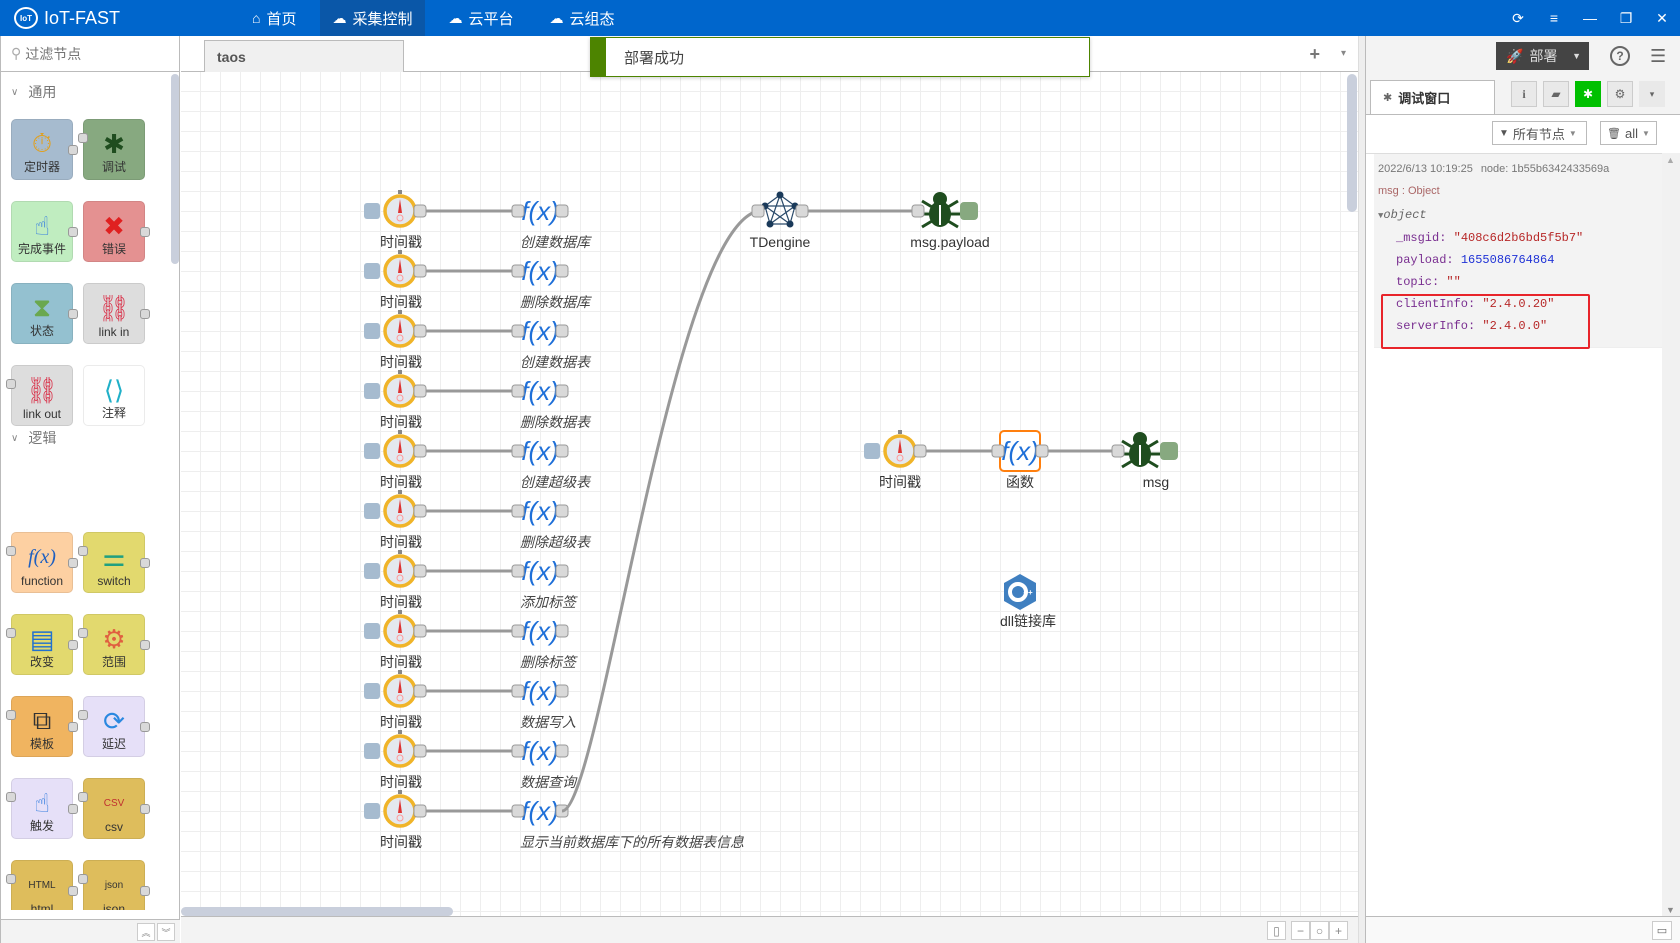  What do you see at coordinates (274, 18) in the screenshot?
I see `nav-home: ⌂ 首页` at bounding box center [274, 18].